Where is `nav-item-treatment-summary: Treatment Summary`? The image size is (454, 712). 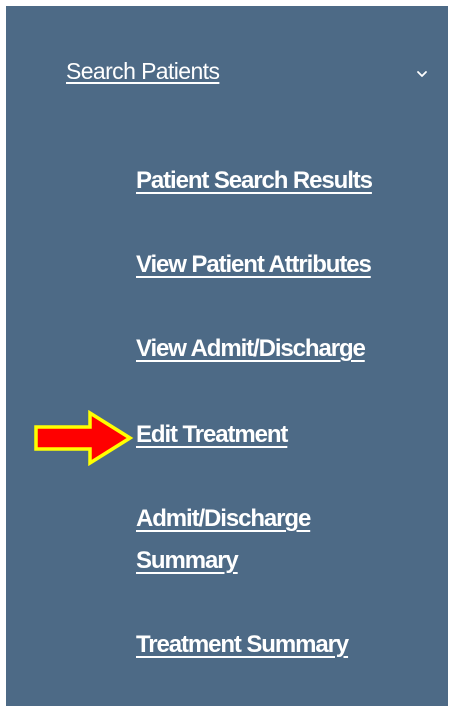 nav-item-treatment-summary: Treatment Summary is located at coordinates (286, 645).